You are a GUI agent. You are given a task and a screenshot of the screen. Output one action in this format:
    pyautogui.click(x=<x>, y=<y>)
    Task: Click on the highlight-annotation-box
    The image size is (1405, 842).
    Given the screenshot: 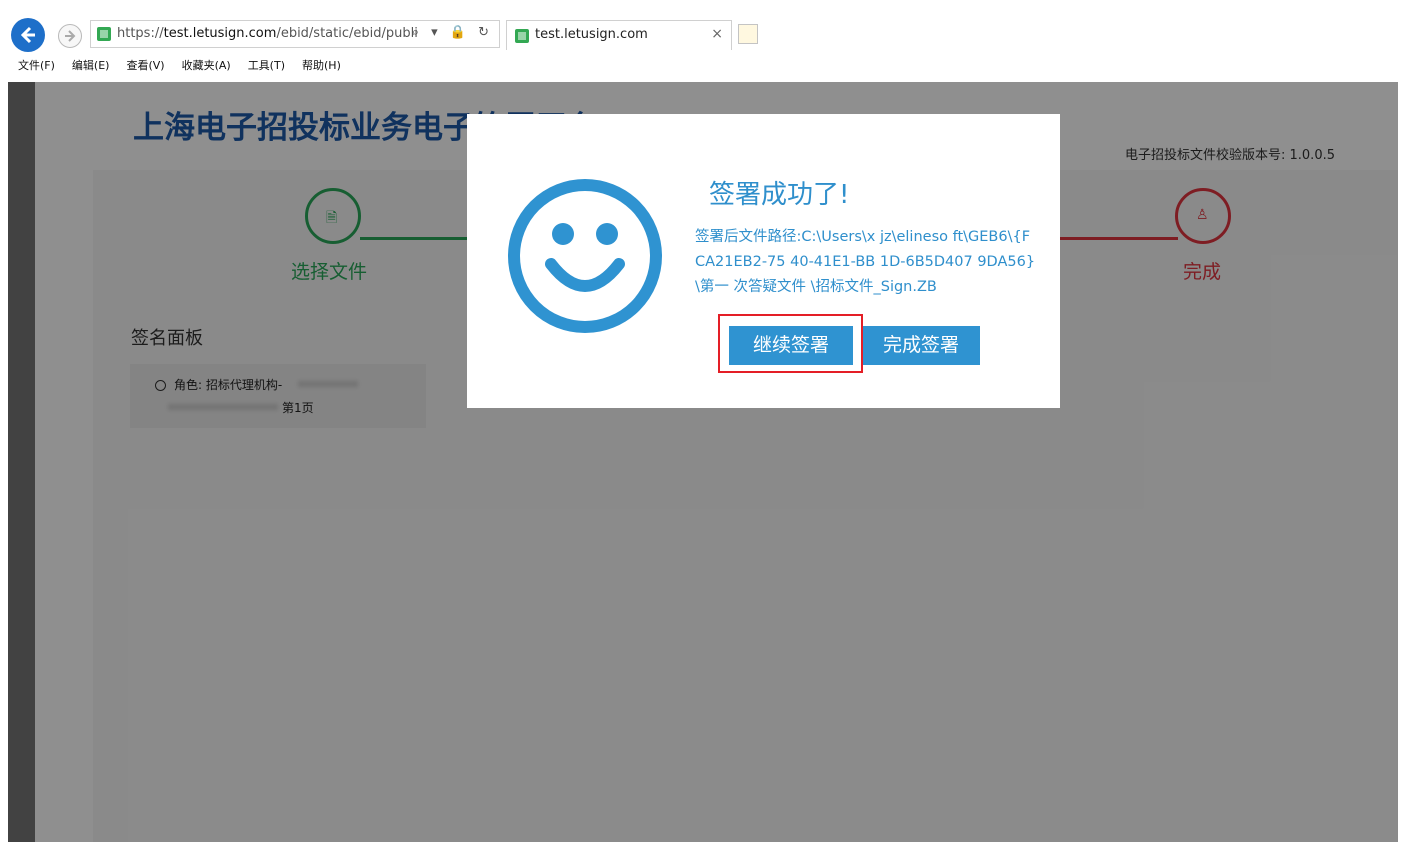 What is the action you would take?
    pyautogui.click(x=790, y=343)
    